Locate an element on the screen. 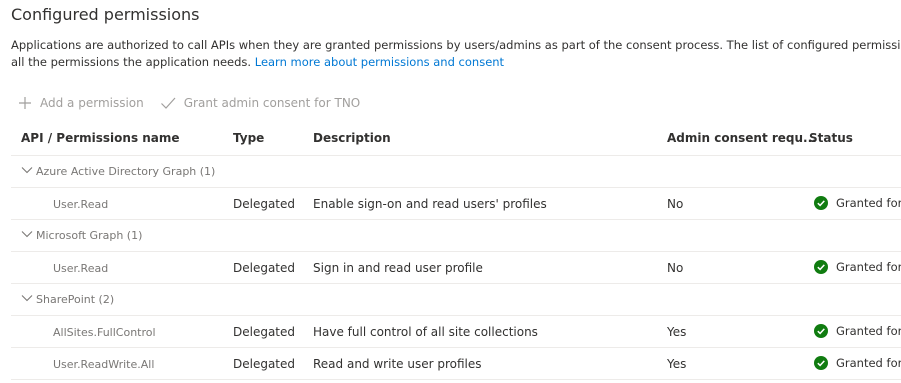 The height and width of the screenshot is (383, 901). add-permission-button: Add a permission is located at coordinates (81, 103).